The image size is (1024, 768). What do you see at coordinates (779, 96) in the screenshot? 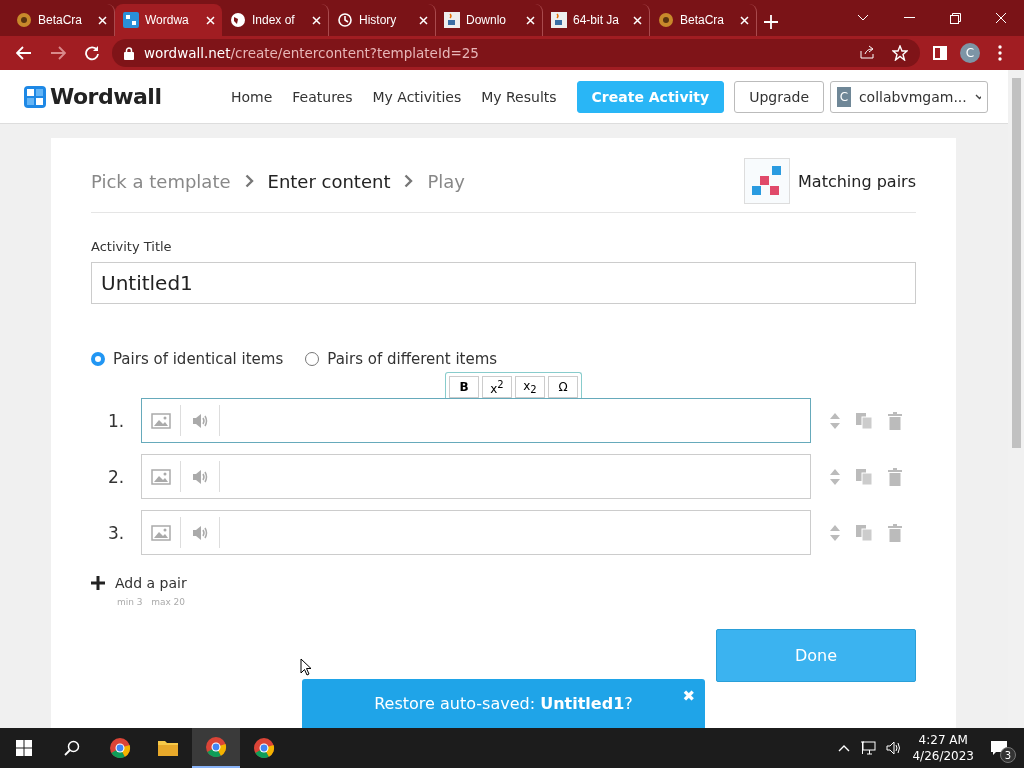
I see `upgrade-button: Upgrade` at bounding box center [779, 96].